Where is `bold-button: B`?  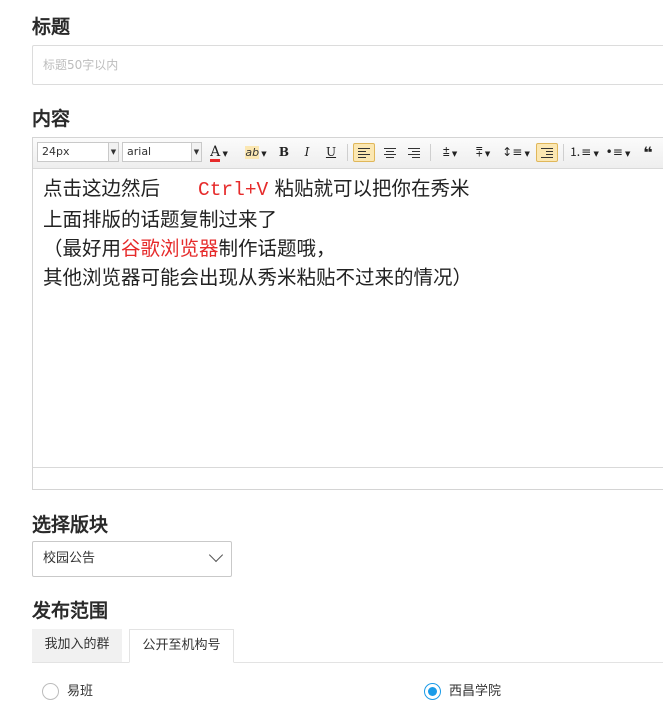
bold-button: B is located at coordinates (284, 152).